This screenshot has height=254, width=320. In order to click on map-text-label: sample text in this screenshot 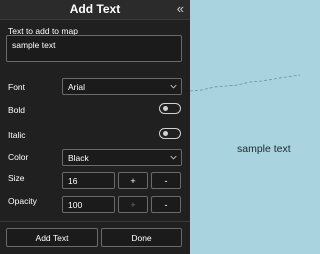, I will do `click(264, 149)`.